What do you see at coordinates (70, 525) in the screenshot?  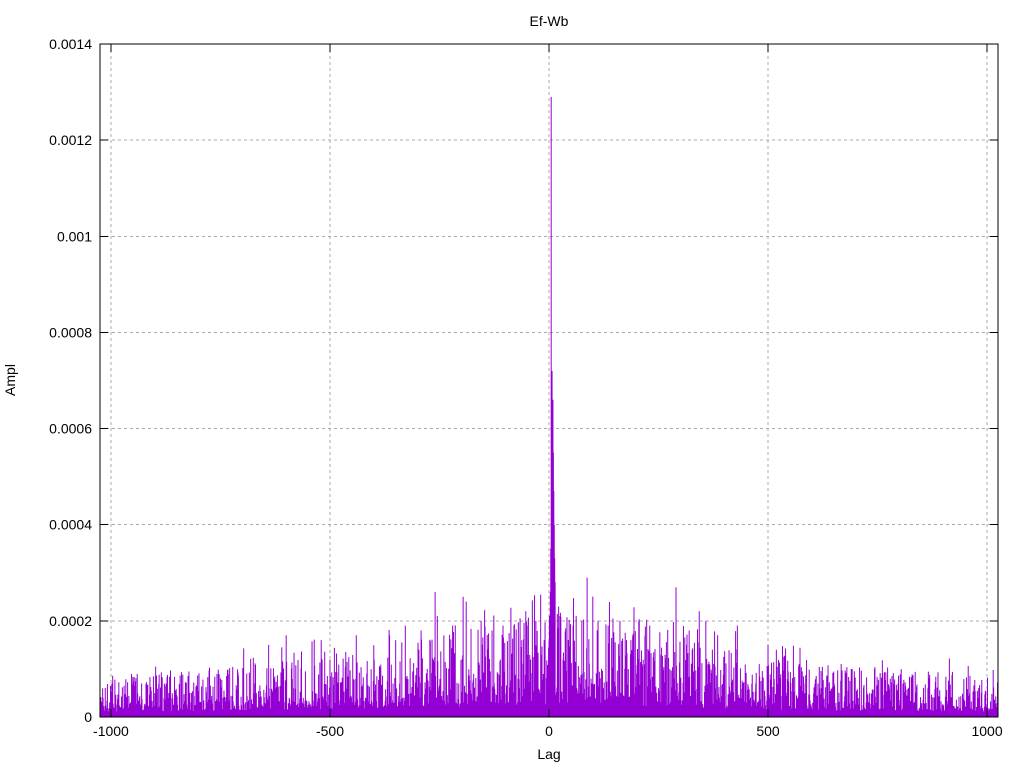 I see `y-tick-label: 0.0004` at bounding box center [70, 525].